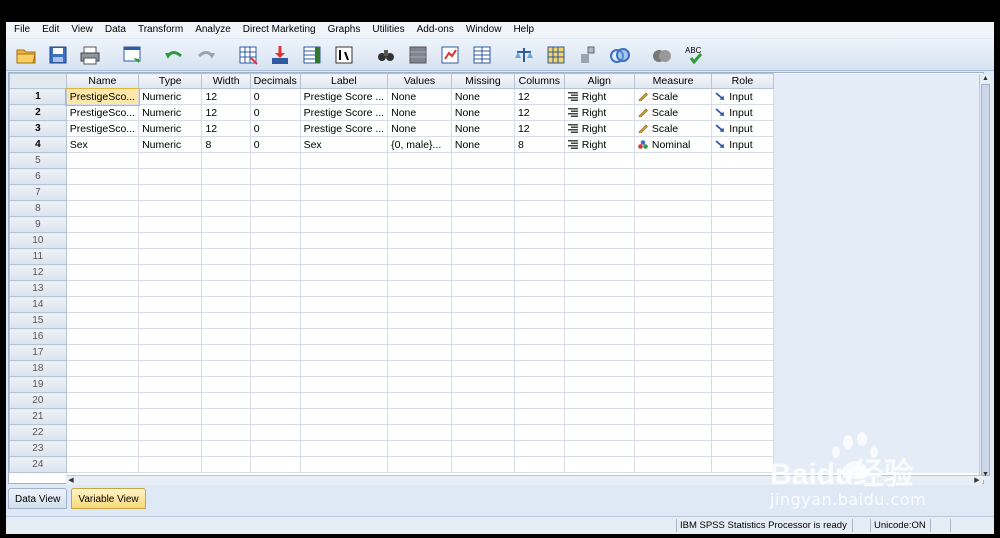 Image resolution: width=1000 pixels, height=538 pixels. What do you see at coordinates (419, 128) in the screenshot?
I see `cell-values: None` at bounding box center [419, 128].